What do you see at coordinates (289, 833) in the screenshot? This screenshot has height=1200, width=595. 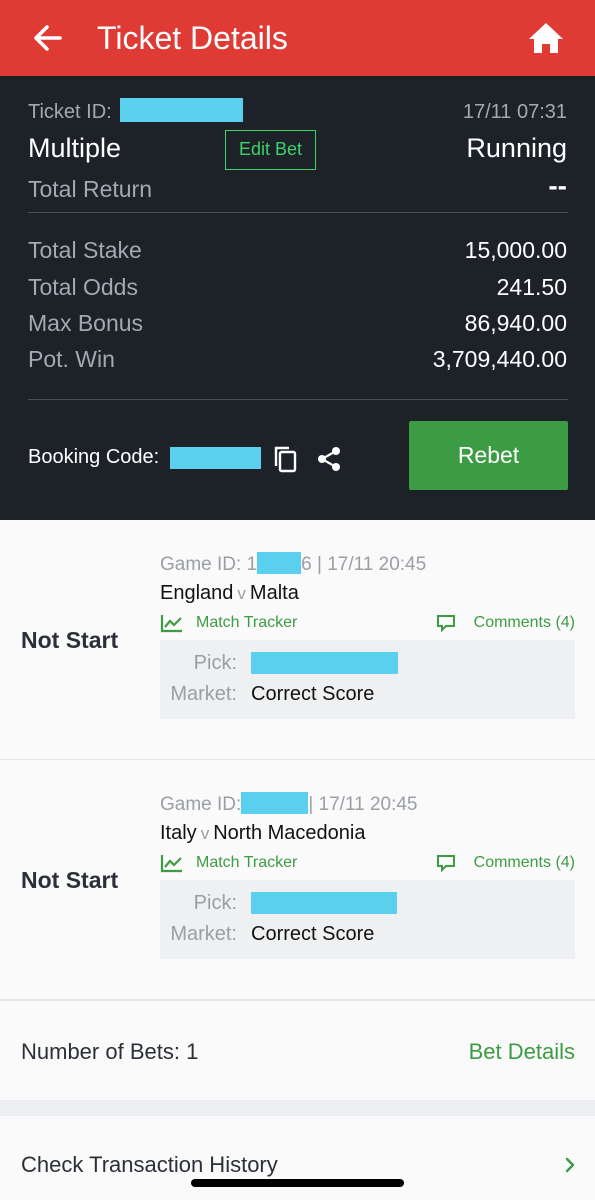 I see `away-team: North Macedonia` at bounding box center [289, 833].